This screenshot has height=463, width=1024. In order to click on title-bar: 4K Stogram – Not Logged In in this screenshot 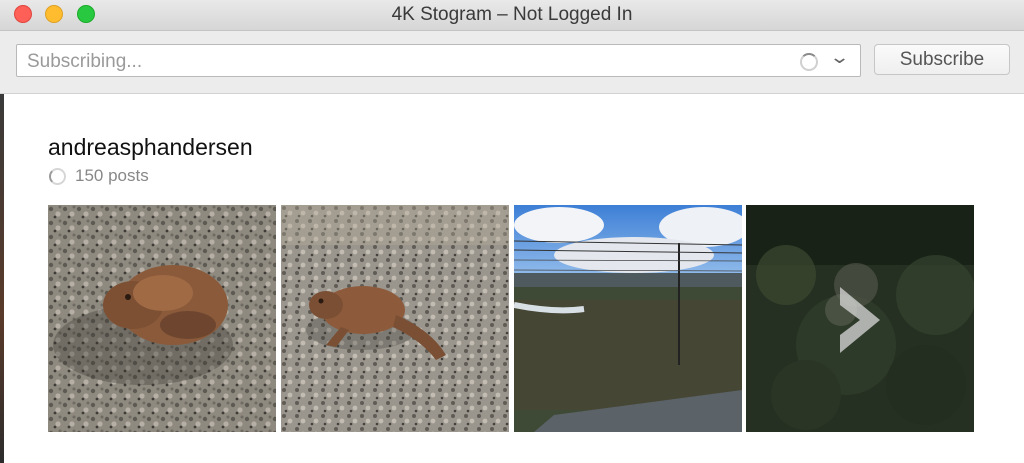, I will do `click(512, 15)`.